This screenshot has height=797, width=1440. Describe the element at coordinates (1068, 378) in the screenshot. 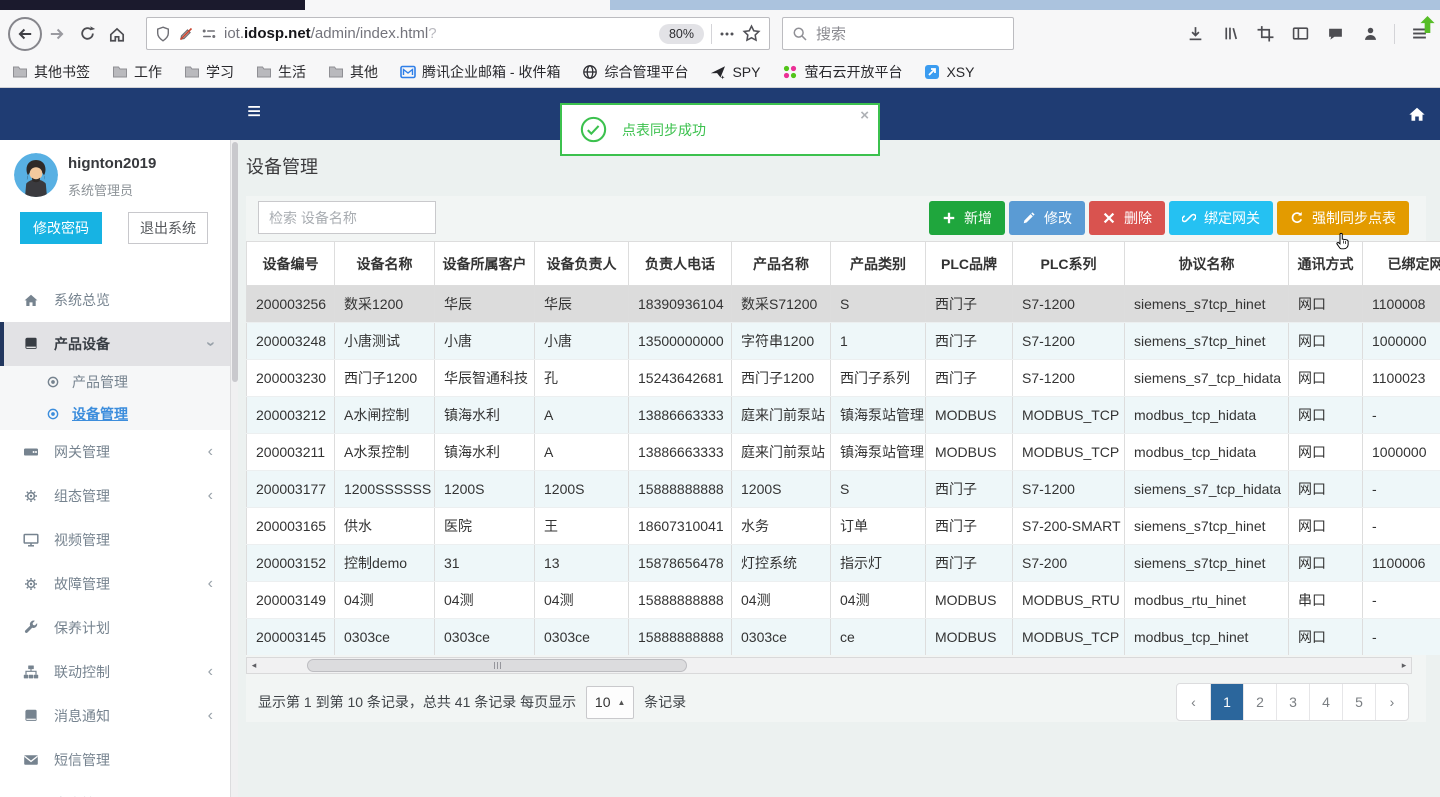

I see `table-cell: S7-1200` at that location.